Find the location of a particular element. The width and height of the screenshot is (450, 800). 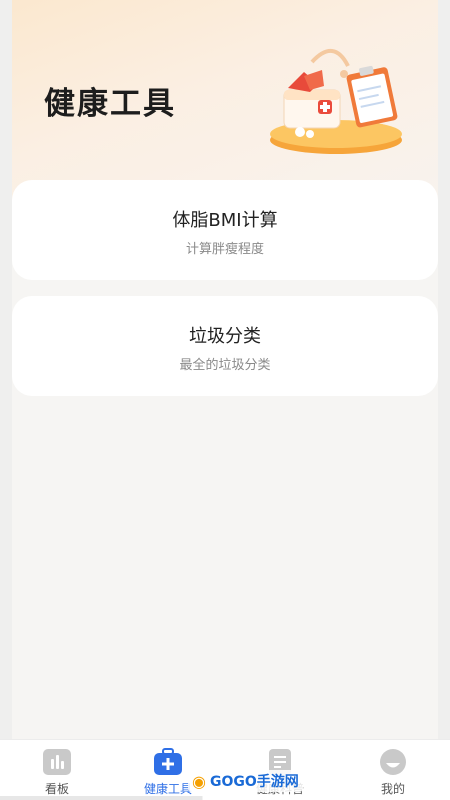

tab-mine: 我的 is located at coordinates (393, 773).